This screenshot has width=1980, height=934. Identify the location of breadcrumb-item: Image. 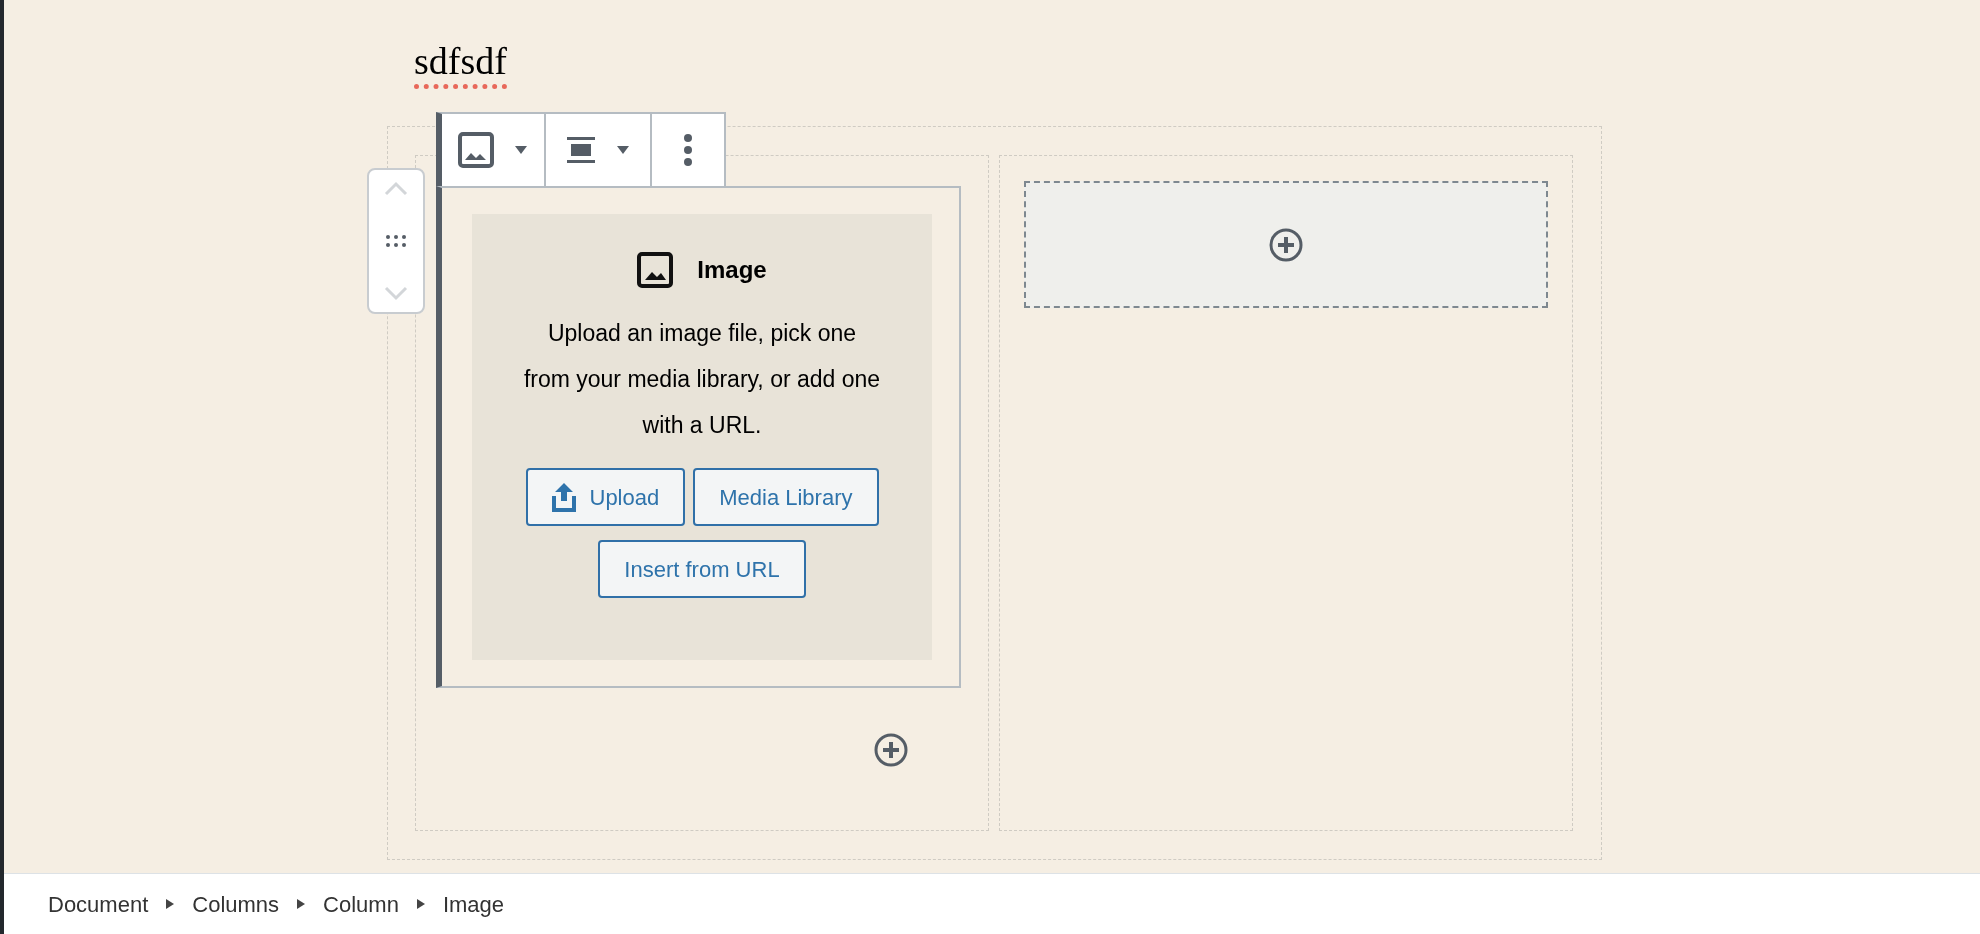
(473, 904).